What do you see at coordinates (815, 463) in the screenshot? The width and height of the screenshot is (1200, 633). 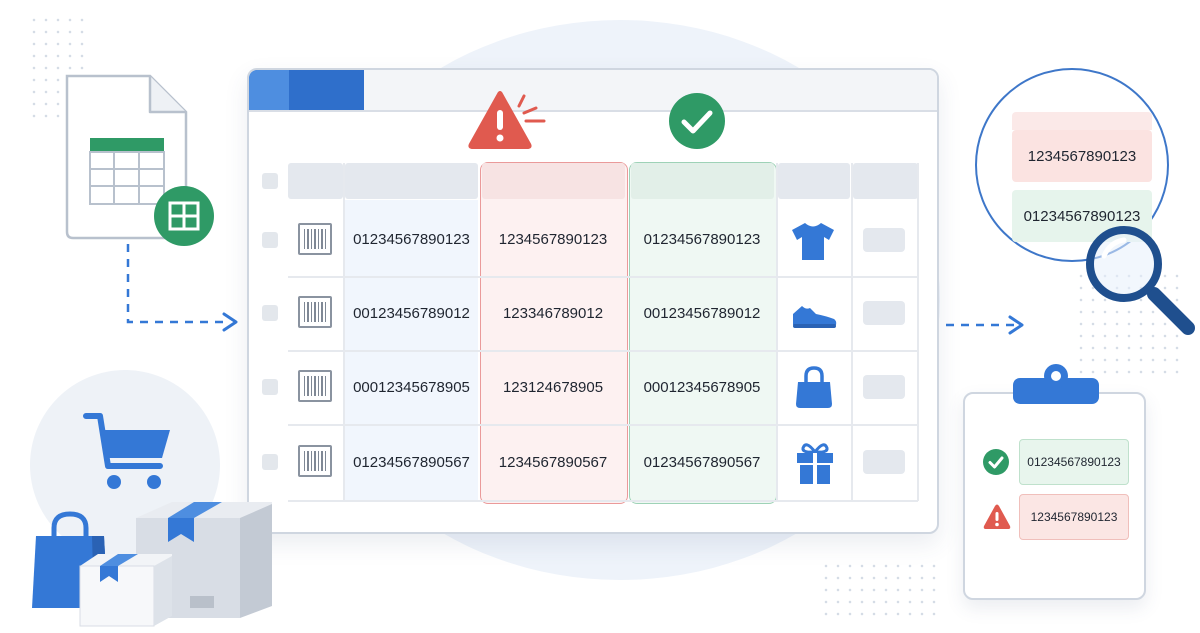 I see `gift-box-icon` at bounding box center [815, 463].